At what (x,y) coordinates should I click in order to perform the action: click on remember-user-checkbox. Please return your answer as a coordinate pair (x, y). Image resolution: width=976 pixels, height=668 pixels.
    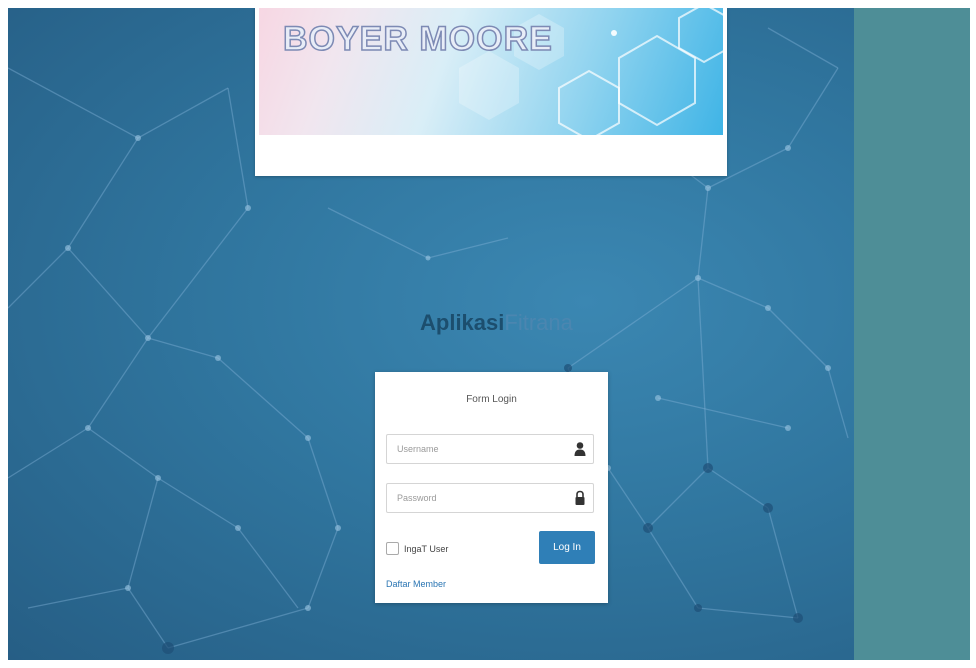
    Looking at the image, I should click on (392, 548).